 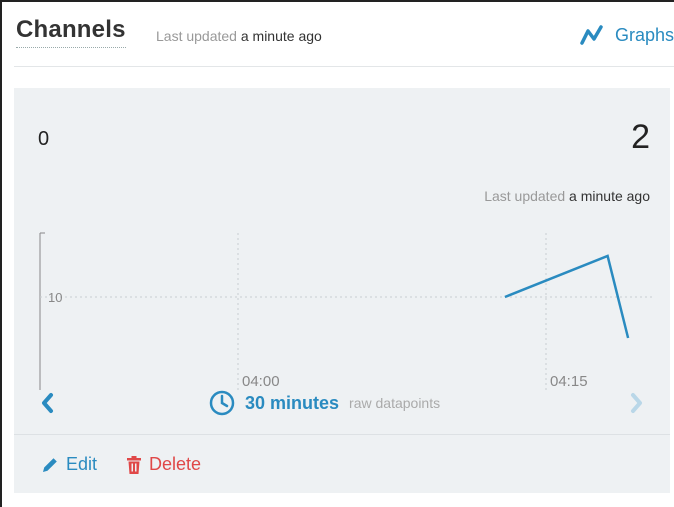 I want to click on delete-button: Delete, so click(x=163, y=464).